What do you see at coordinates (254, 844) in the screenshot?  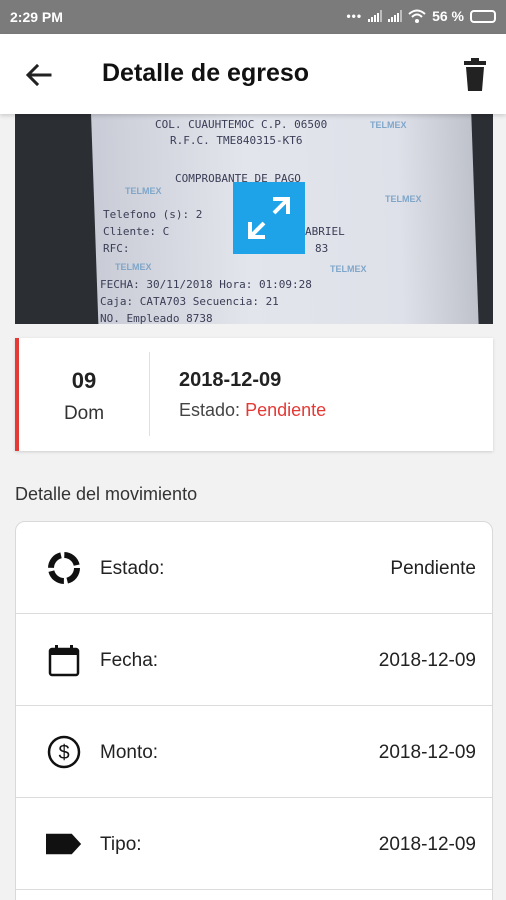 I see `detail-row-tipo: Tipo: 2018-12-09` at bounding box center [254, 844].